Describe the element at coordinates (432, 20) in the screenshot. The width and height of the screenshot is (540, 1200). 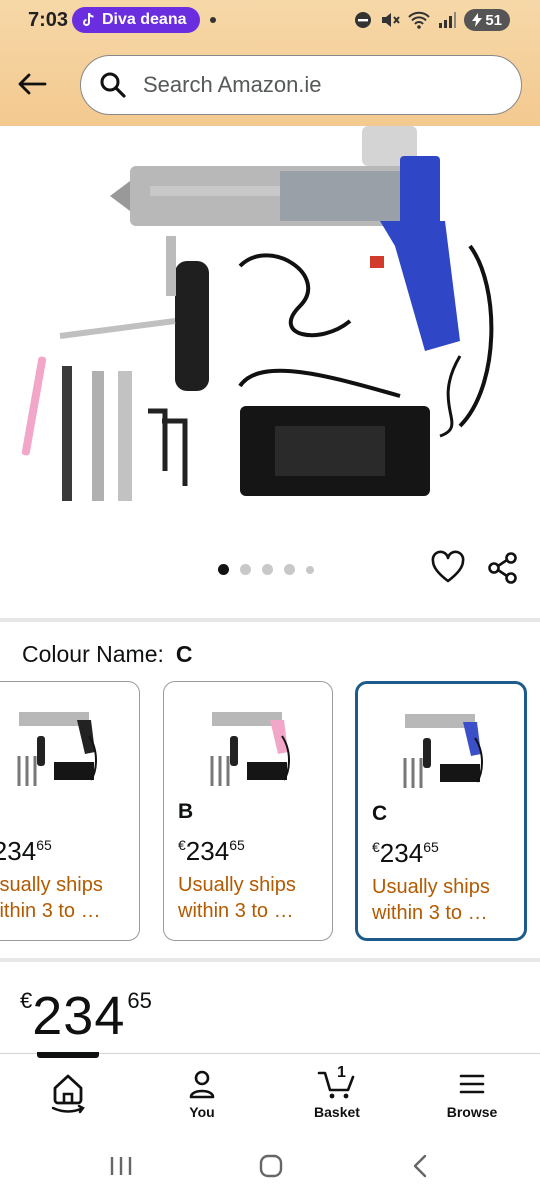
I see `status-icons: 51` at that location.